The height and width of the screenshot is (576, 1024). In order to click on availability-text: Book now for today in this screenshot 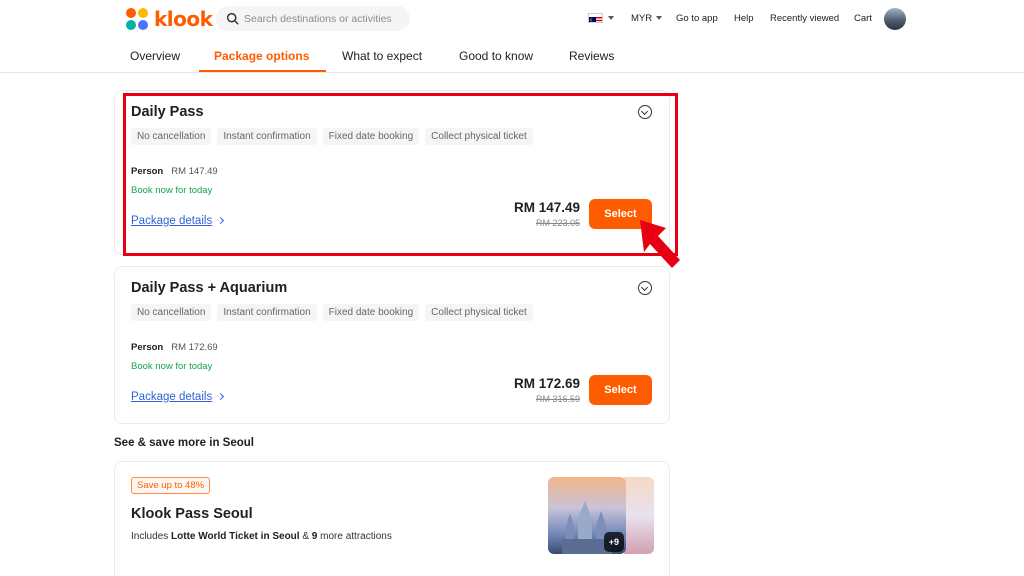, I will do `click(172, 366)`.